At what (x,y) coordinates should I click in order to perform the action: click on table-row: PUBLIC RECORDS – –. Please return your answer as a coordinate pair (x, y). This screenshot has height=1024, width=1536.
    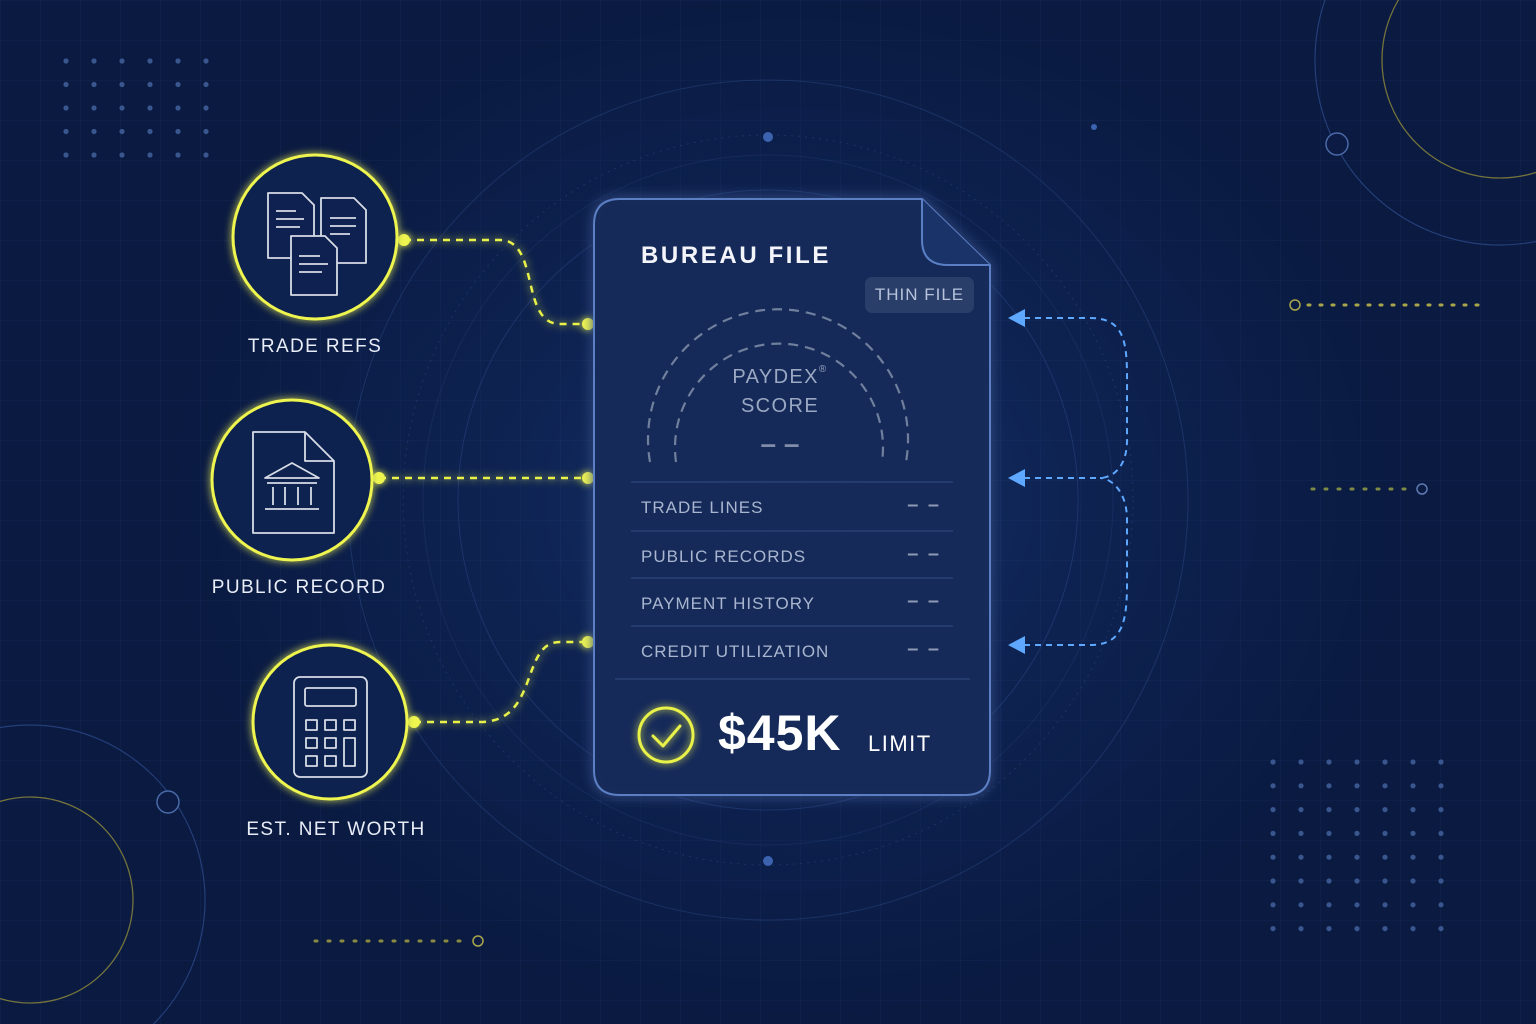
    Looking at the image, I should click on (792, 555).